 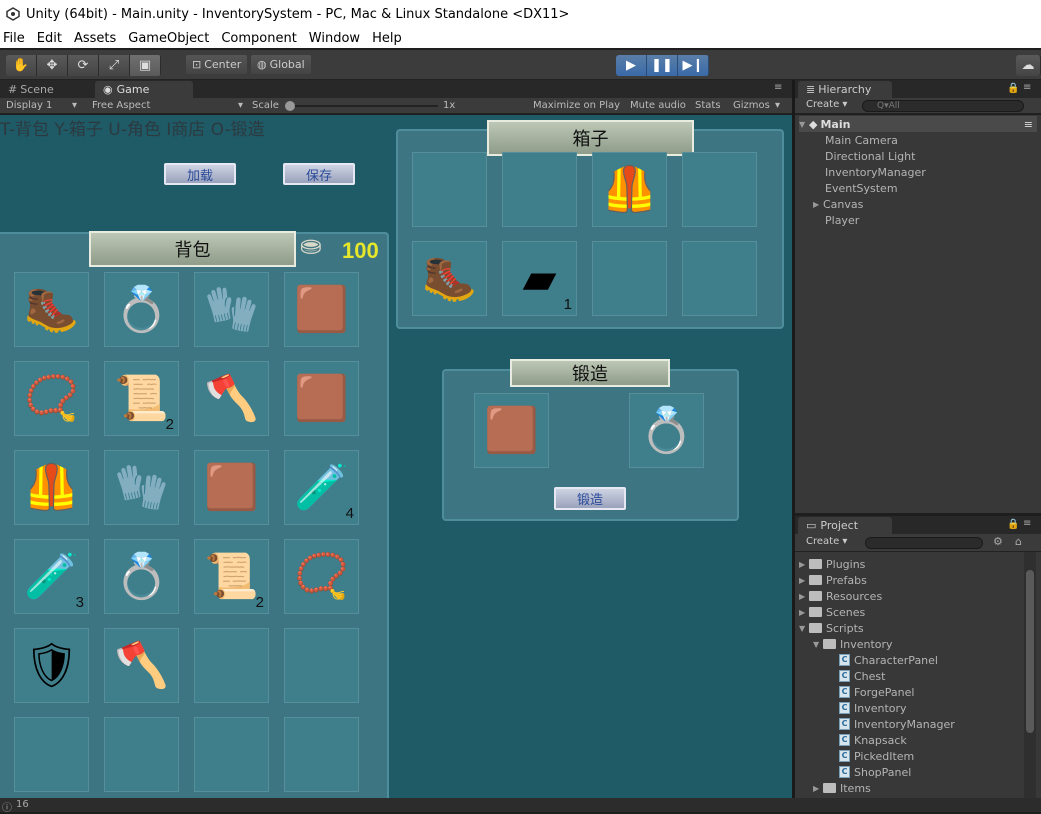 I want to click on menu-gameobject: GameObject, so click(x=168, y=38).